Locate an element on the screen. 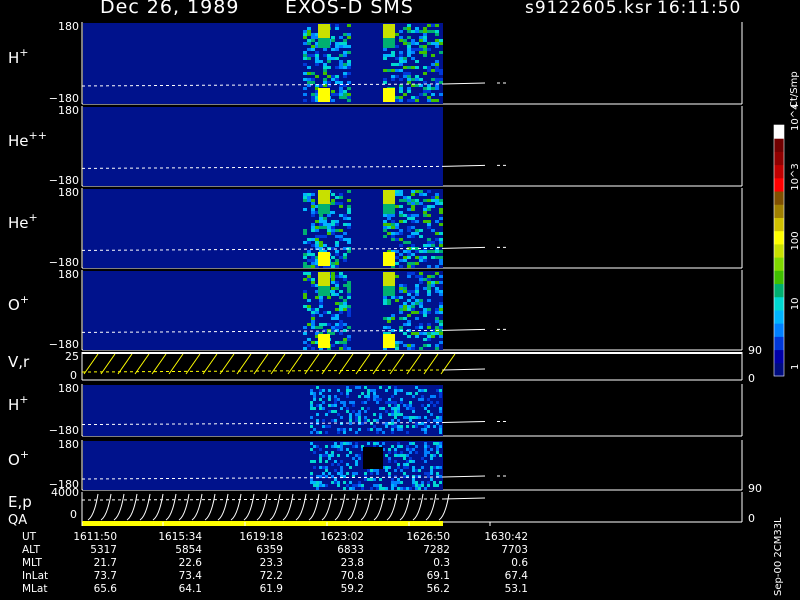 This screenshot has width=800, height=600. spectrogram-peak is located at coordinates (389, 95).